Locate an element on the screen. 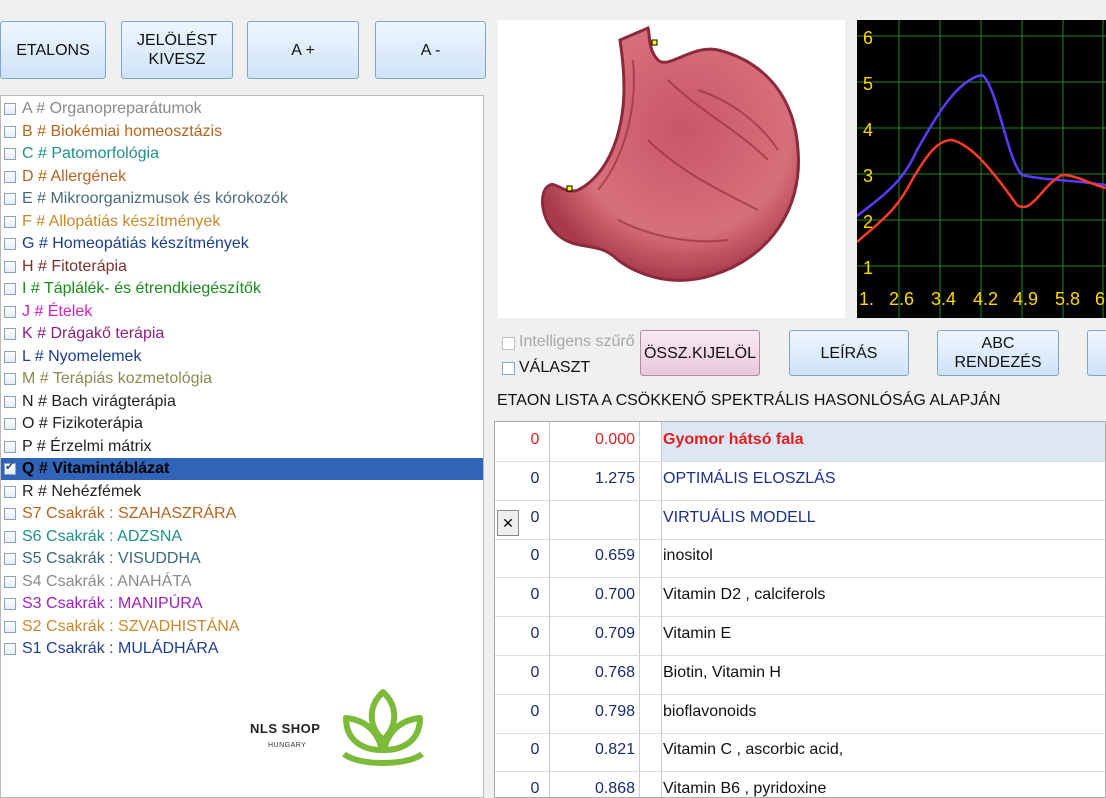  category-item: C # Patomorfológia is located at coordinates (242, 154).